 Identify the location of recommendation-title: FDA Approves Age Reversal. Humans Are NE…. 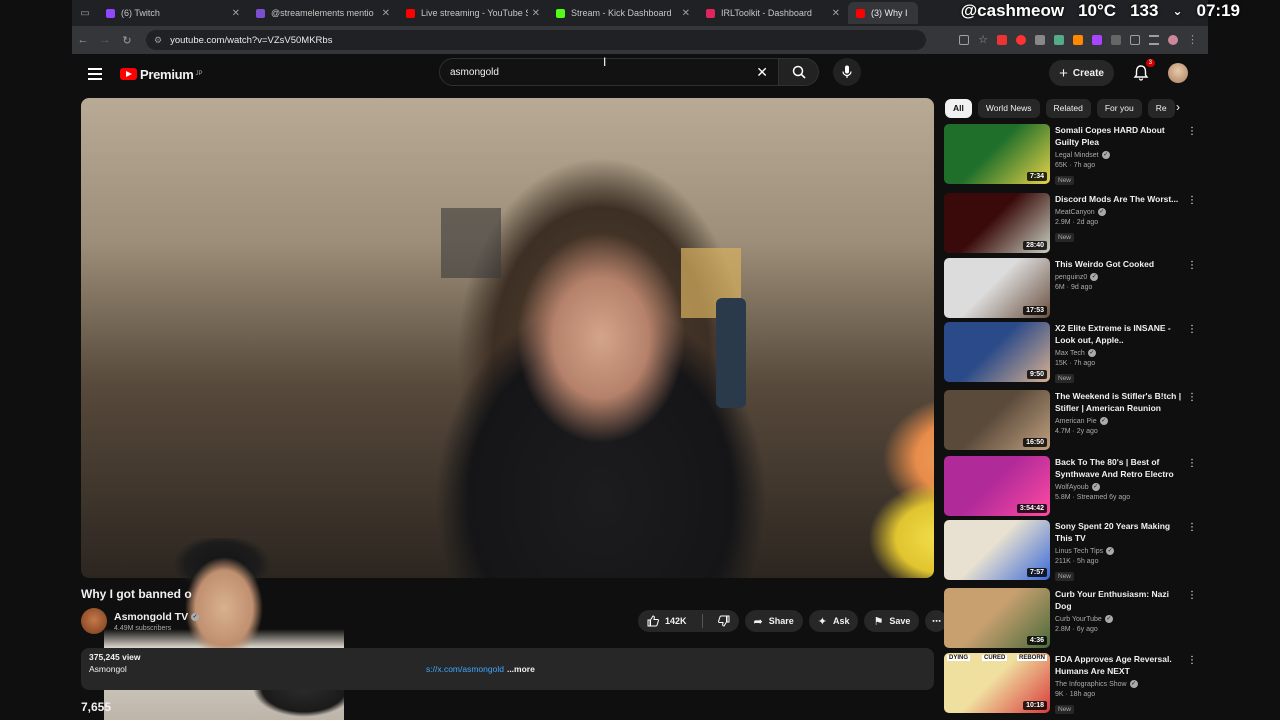
(1119, 665).